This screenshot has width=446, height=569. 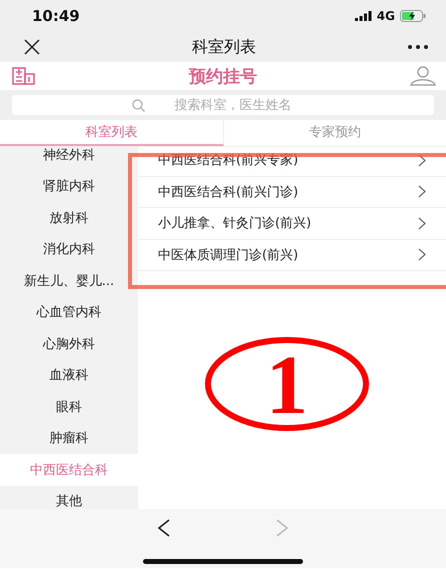 I want to click on department-item: 心胸外科, so click(x=69, y=344).